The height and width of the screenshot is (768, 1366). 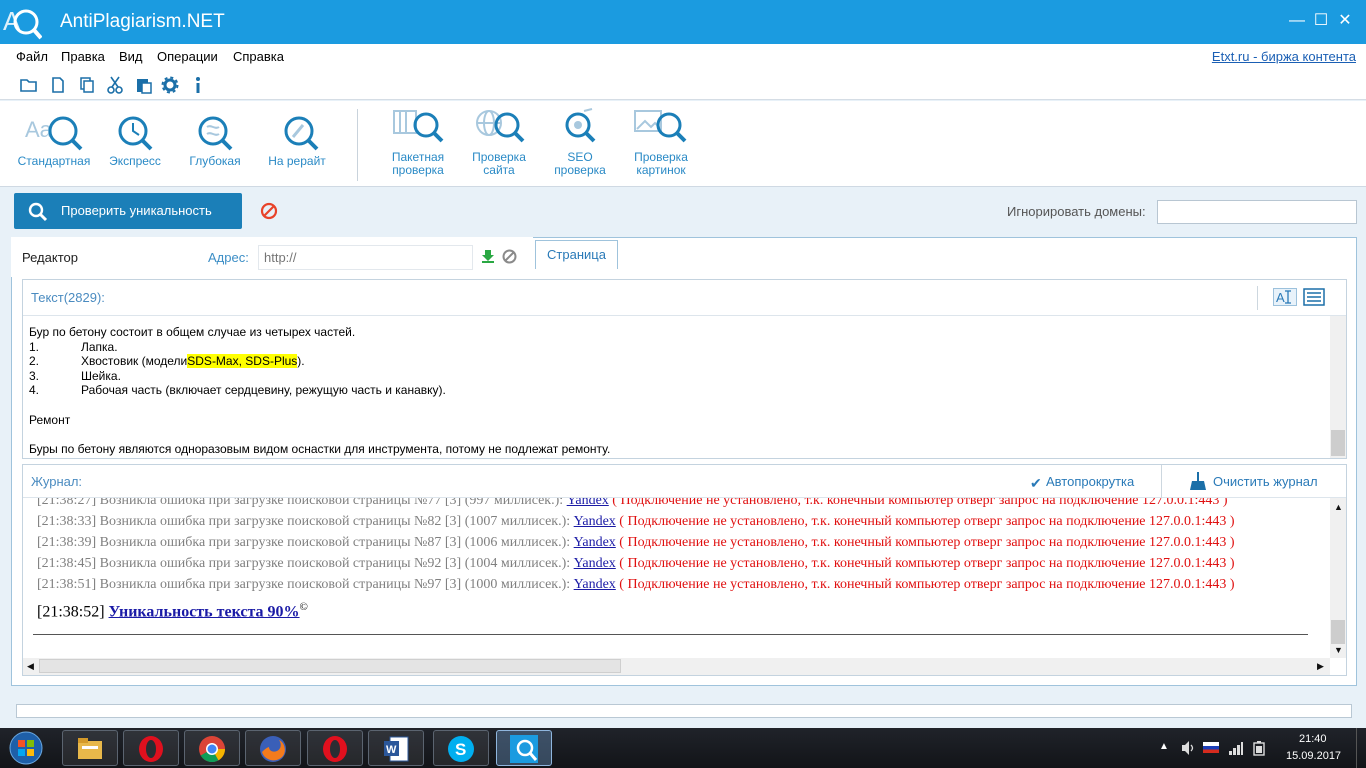 What do you see at coordinates (30, 666) in the screenshot?
I see `scroll-left-icon: ◀` at bounding box center [30, 666].